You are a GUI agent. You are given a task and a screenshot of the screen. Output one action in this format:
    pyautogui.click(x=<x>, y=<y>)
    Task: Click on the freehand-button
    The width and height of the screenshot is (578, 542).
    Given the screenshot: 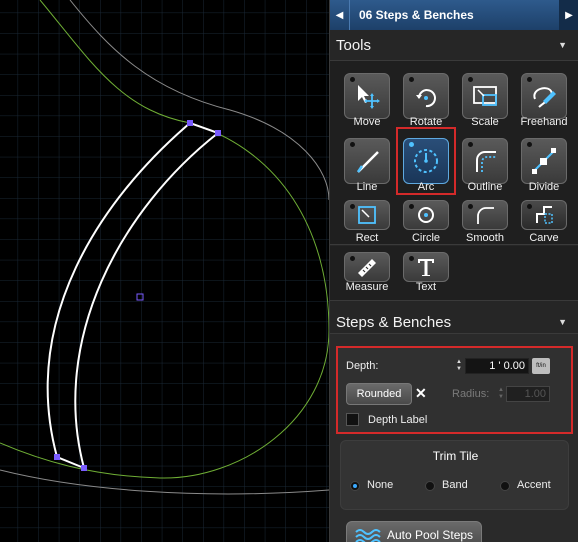 What is the action you would take?
    pyautogui.click(x=544, y=96)
    